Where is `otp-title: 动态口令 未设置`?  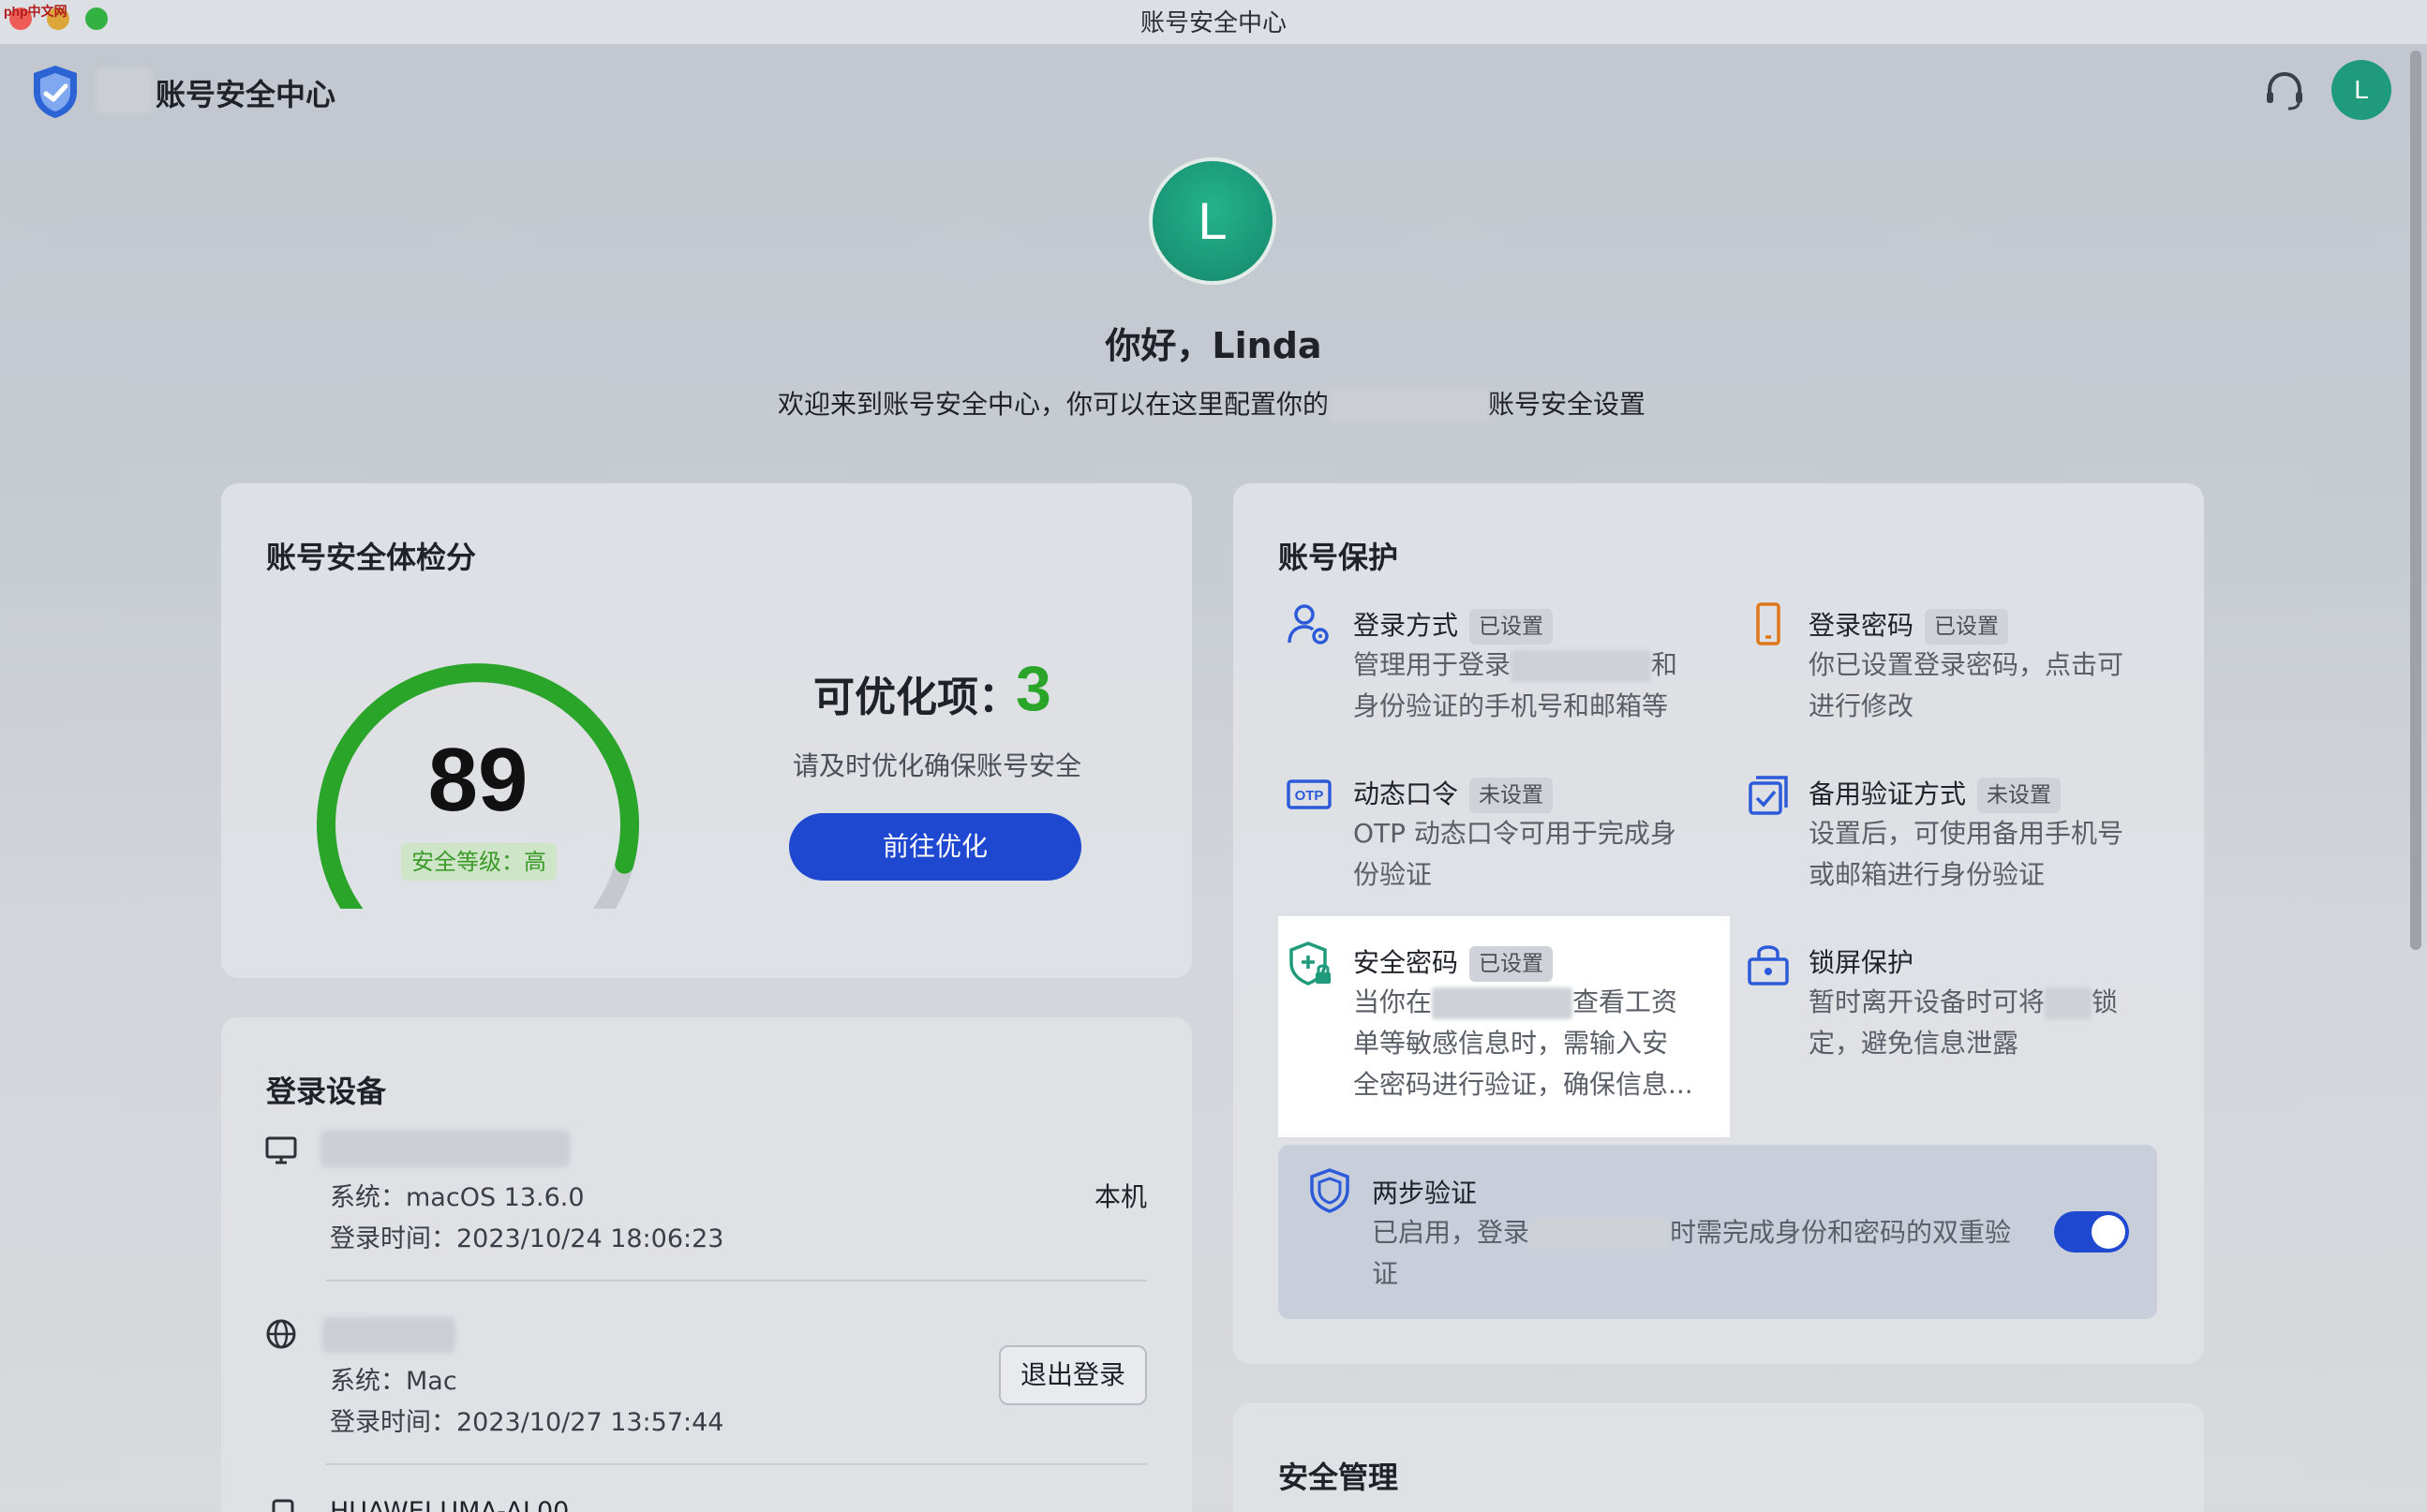
otp-title: 动态口令 未设置 is located at coordinates (1454, 793).